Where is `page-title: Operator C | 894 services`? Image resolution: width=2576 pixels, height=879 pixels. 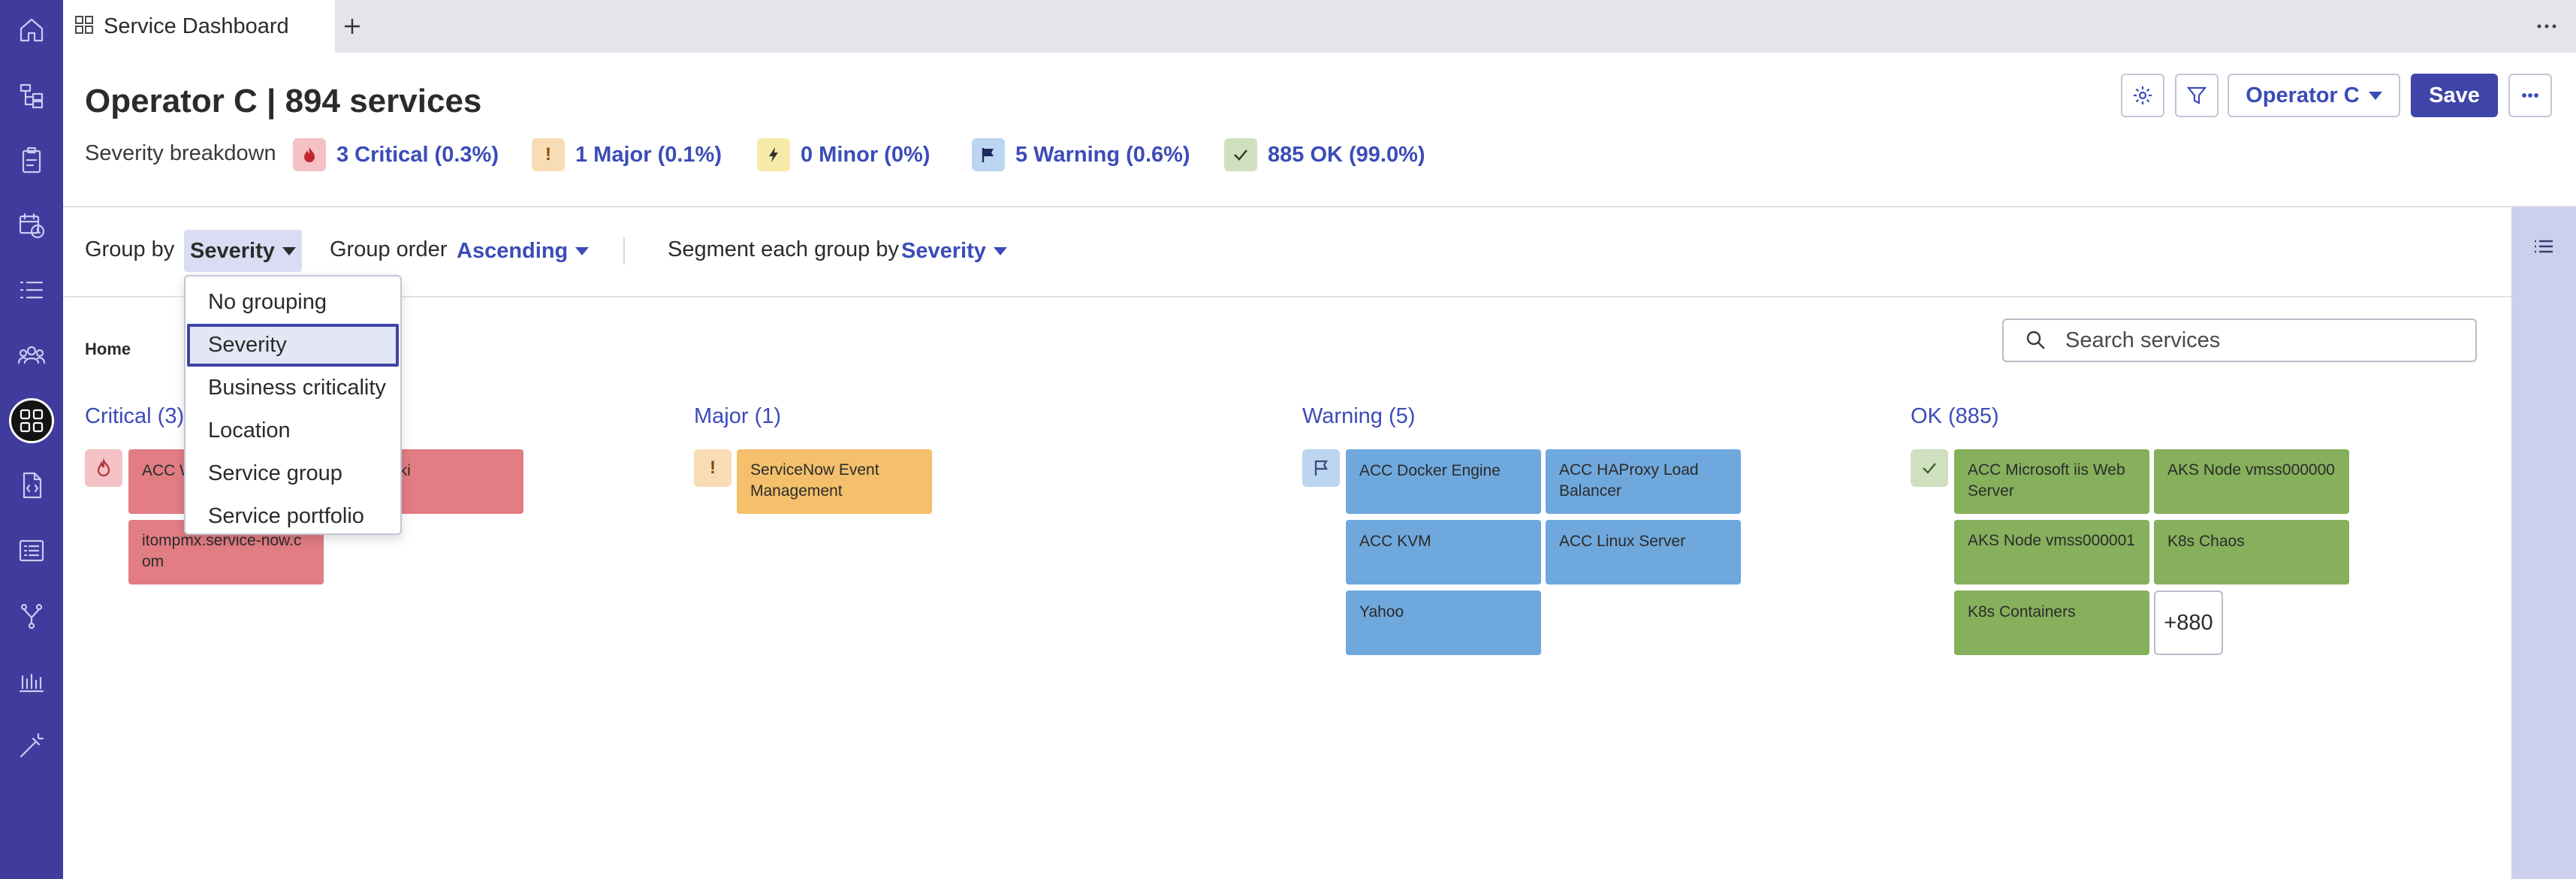
page-title: Operator C | 894 services is located at coordinates (283, 101).